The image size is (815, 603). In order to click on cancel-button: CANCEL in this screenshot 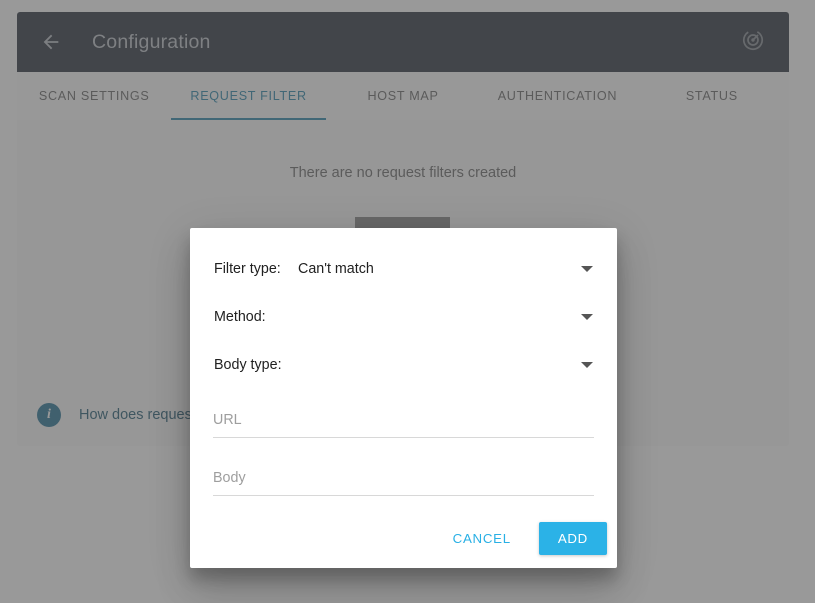, I will do `click(482, 538)`.